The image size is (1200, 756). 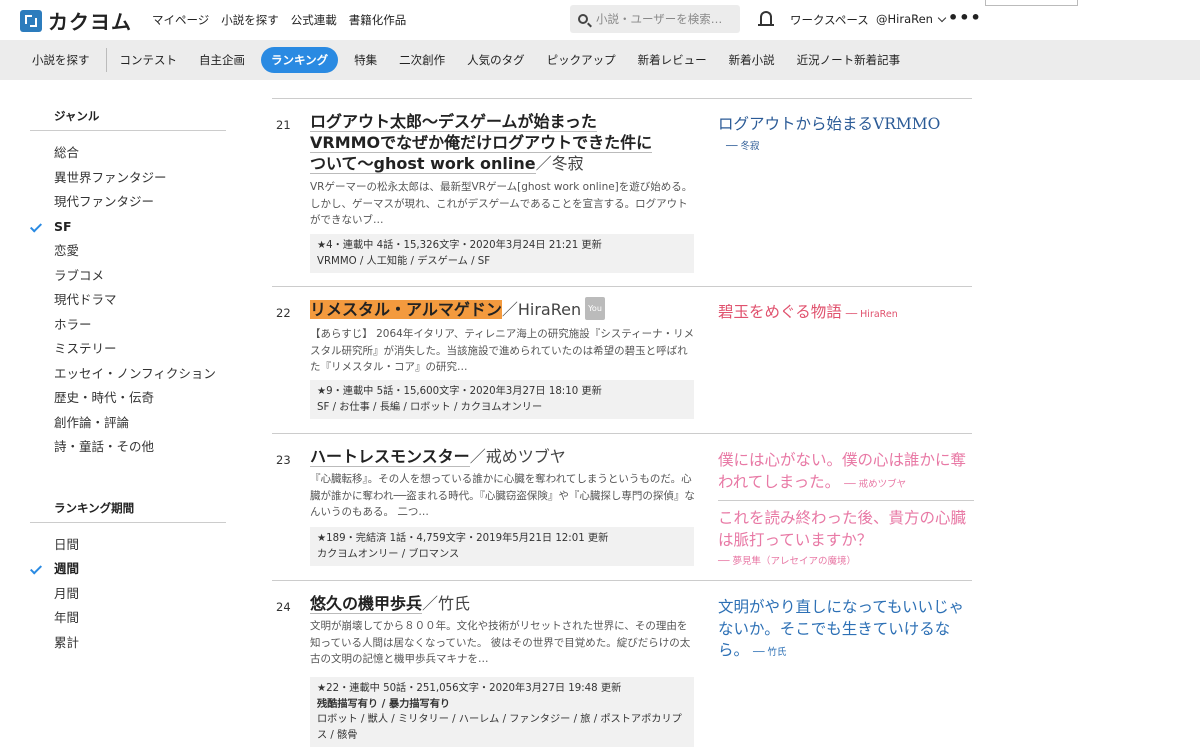 What do you see at coordinates (31, 20) in the screenshot?
I see `kakuyomu-logo-icon` at bounding box center [31, 20].